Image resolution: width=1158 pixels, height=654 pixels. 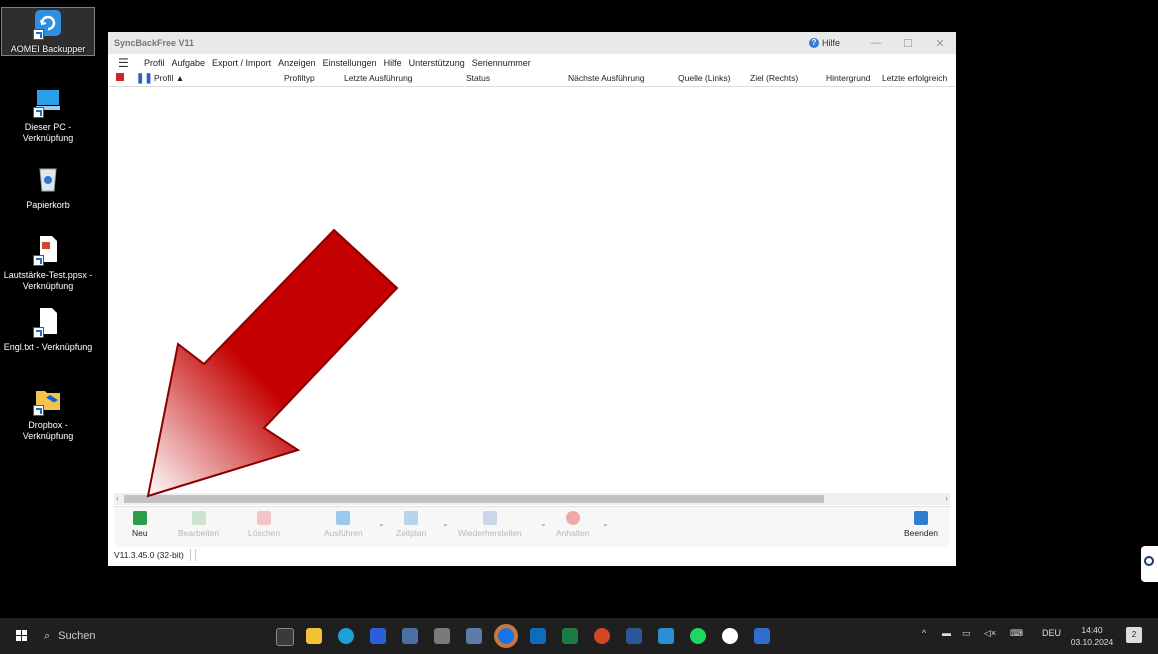 I want to click on powerpoint-icon, so click(x=602, y=636).